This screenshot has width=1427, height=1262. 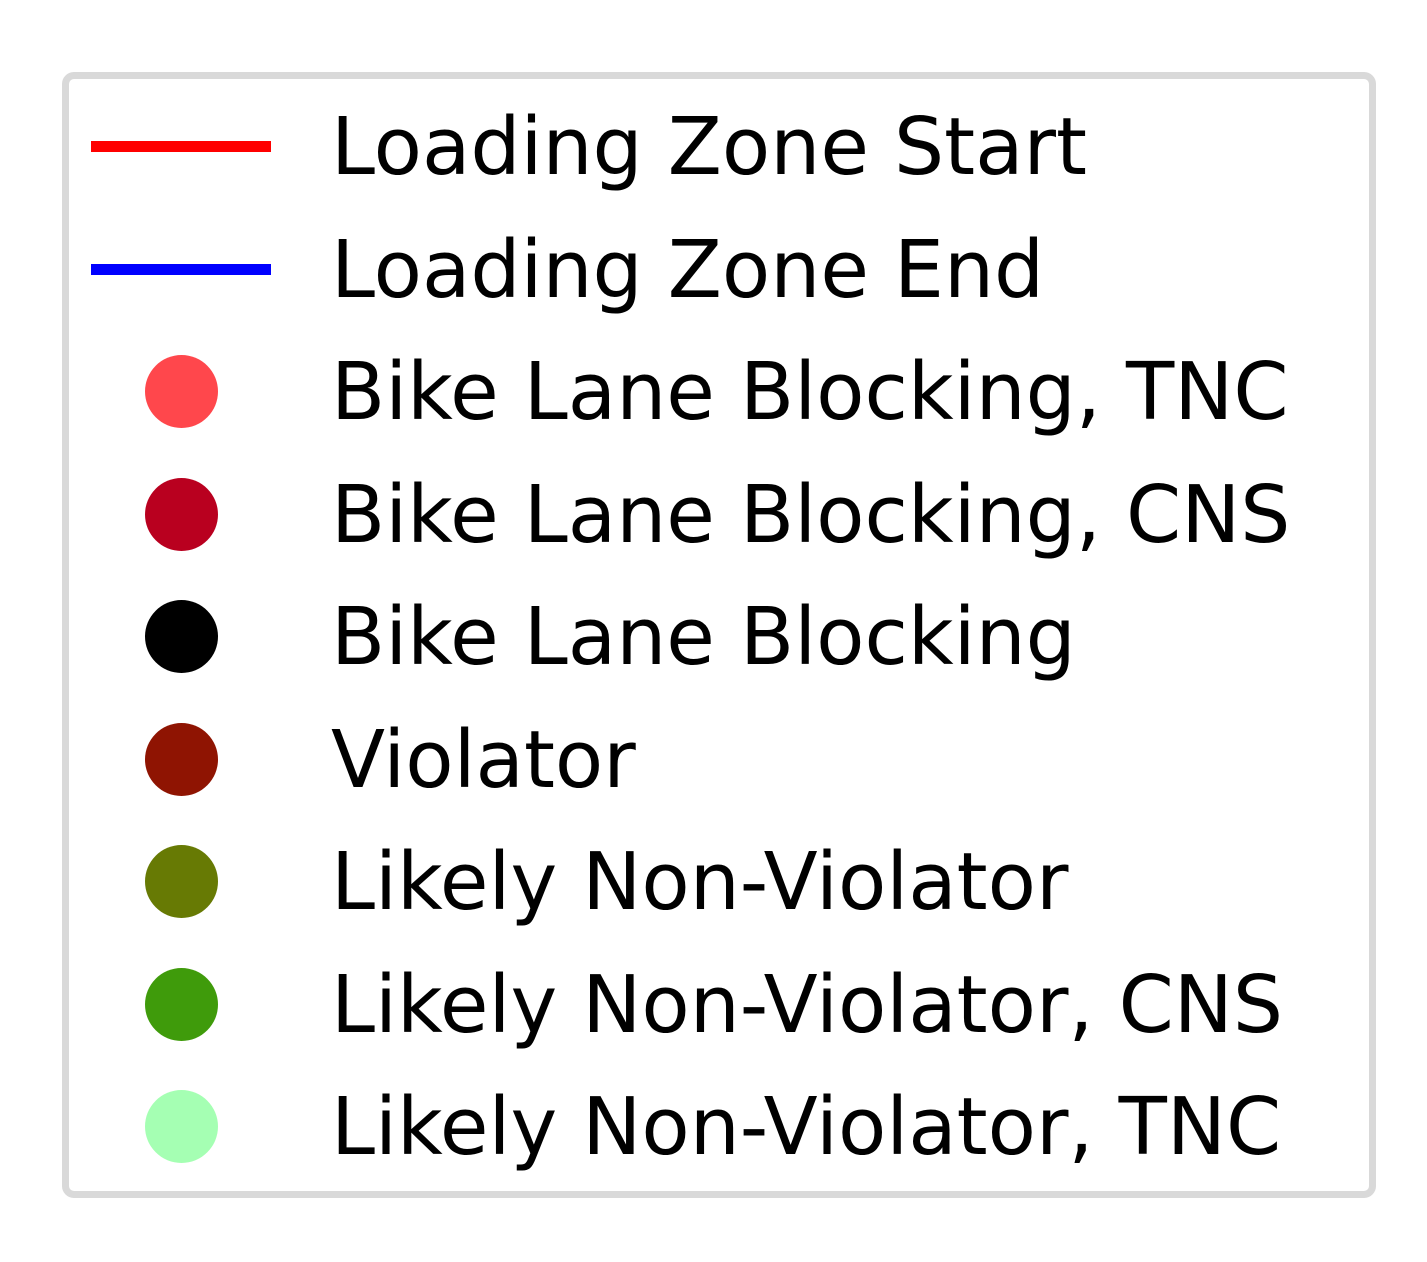 I want to click on legend-label: Bike Lane Blocking, so click(x=703, y=637).